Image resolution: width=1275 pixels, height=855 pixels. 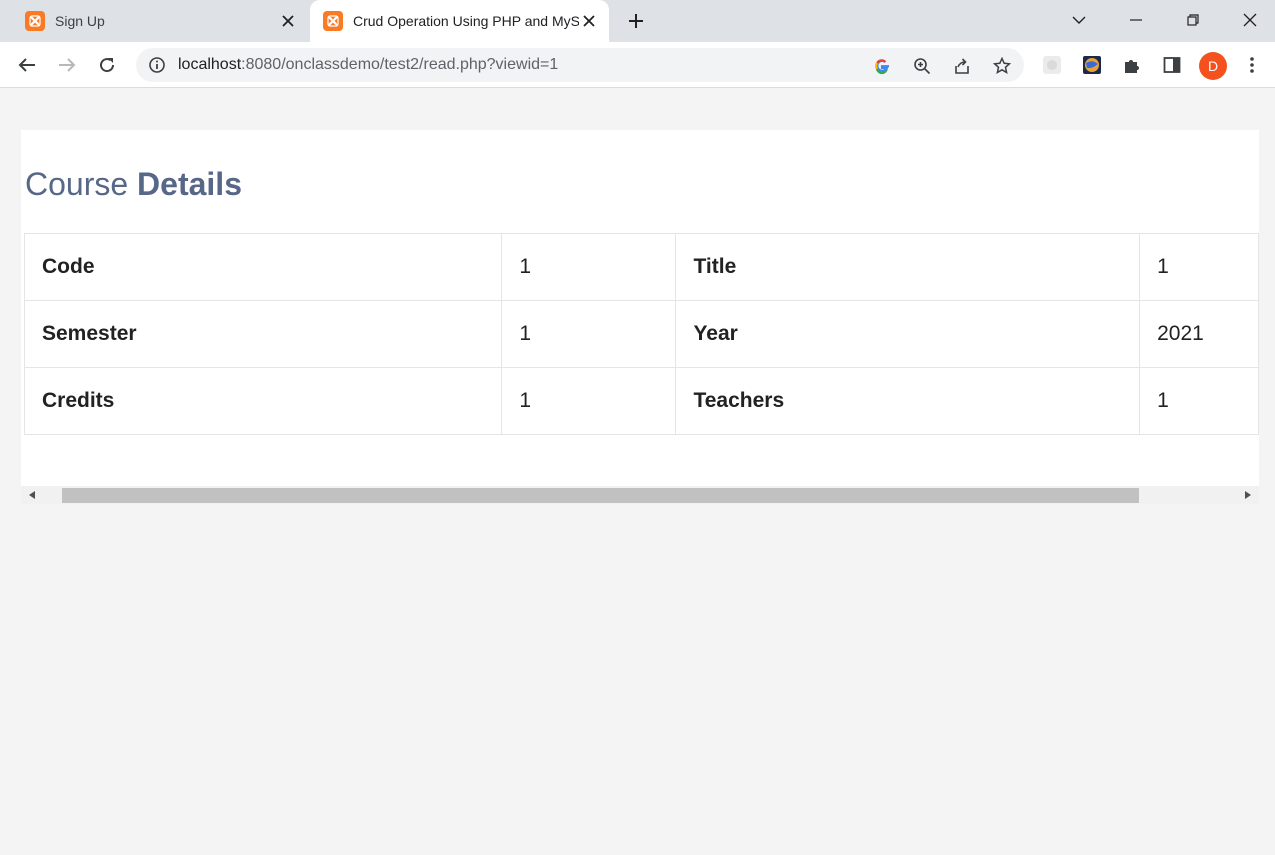 What do you see at coordinates (80, 21) in the screenshot?
I see `tab-title: Sign Up` at bounding box center [80, 21].